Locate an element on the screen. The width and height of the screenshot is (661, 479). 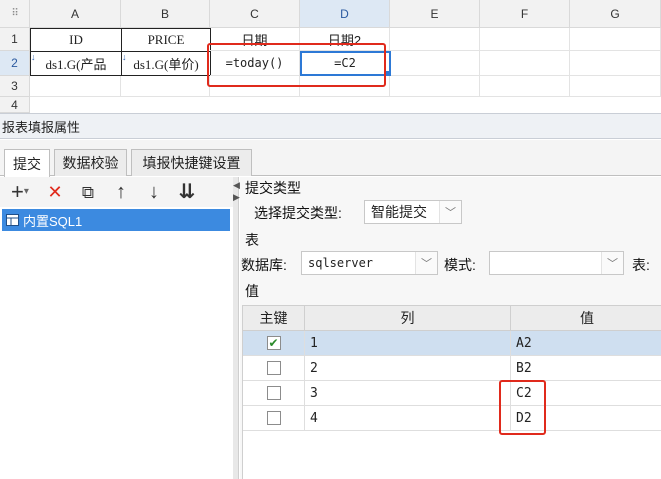
submit-type-select: 智能提交 ﹀ is located at coordinates (413, 212).